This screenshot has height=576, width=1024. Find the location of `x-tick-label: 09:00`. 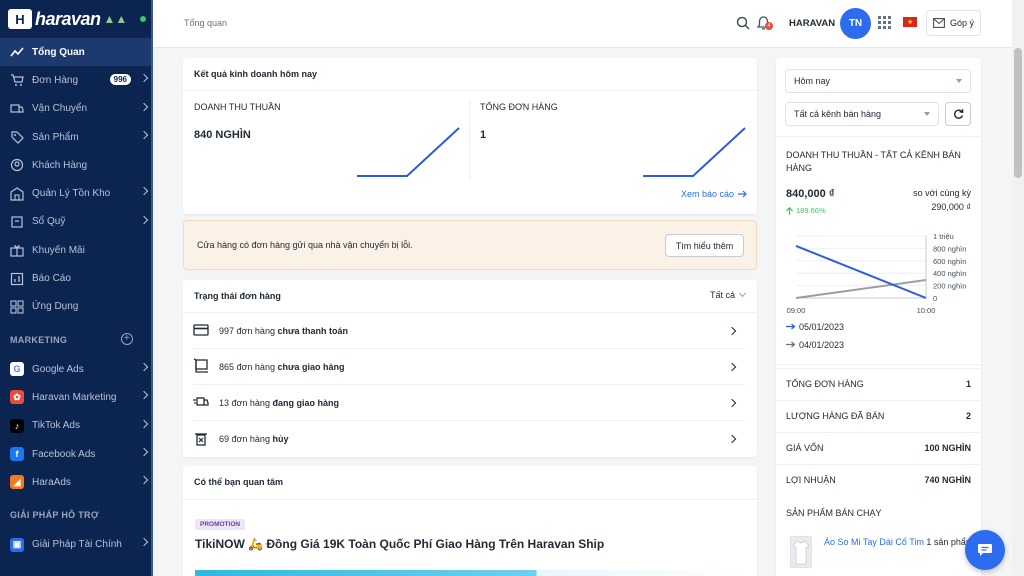

x-tick-label: 09:00 is located at coordinates (796, 310).